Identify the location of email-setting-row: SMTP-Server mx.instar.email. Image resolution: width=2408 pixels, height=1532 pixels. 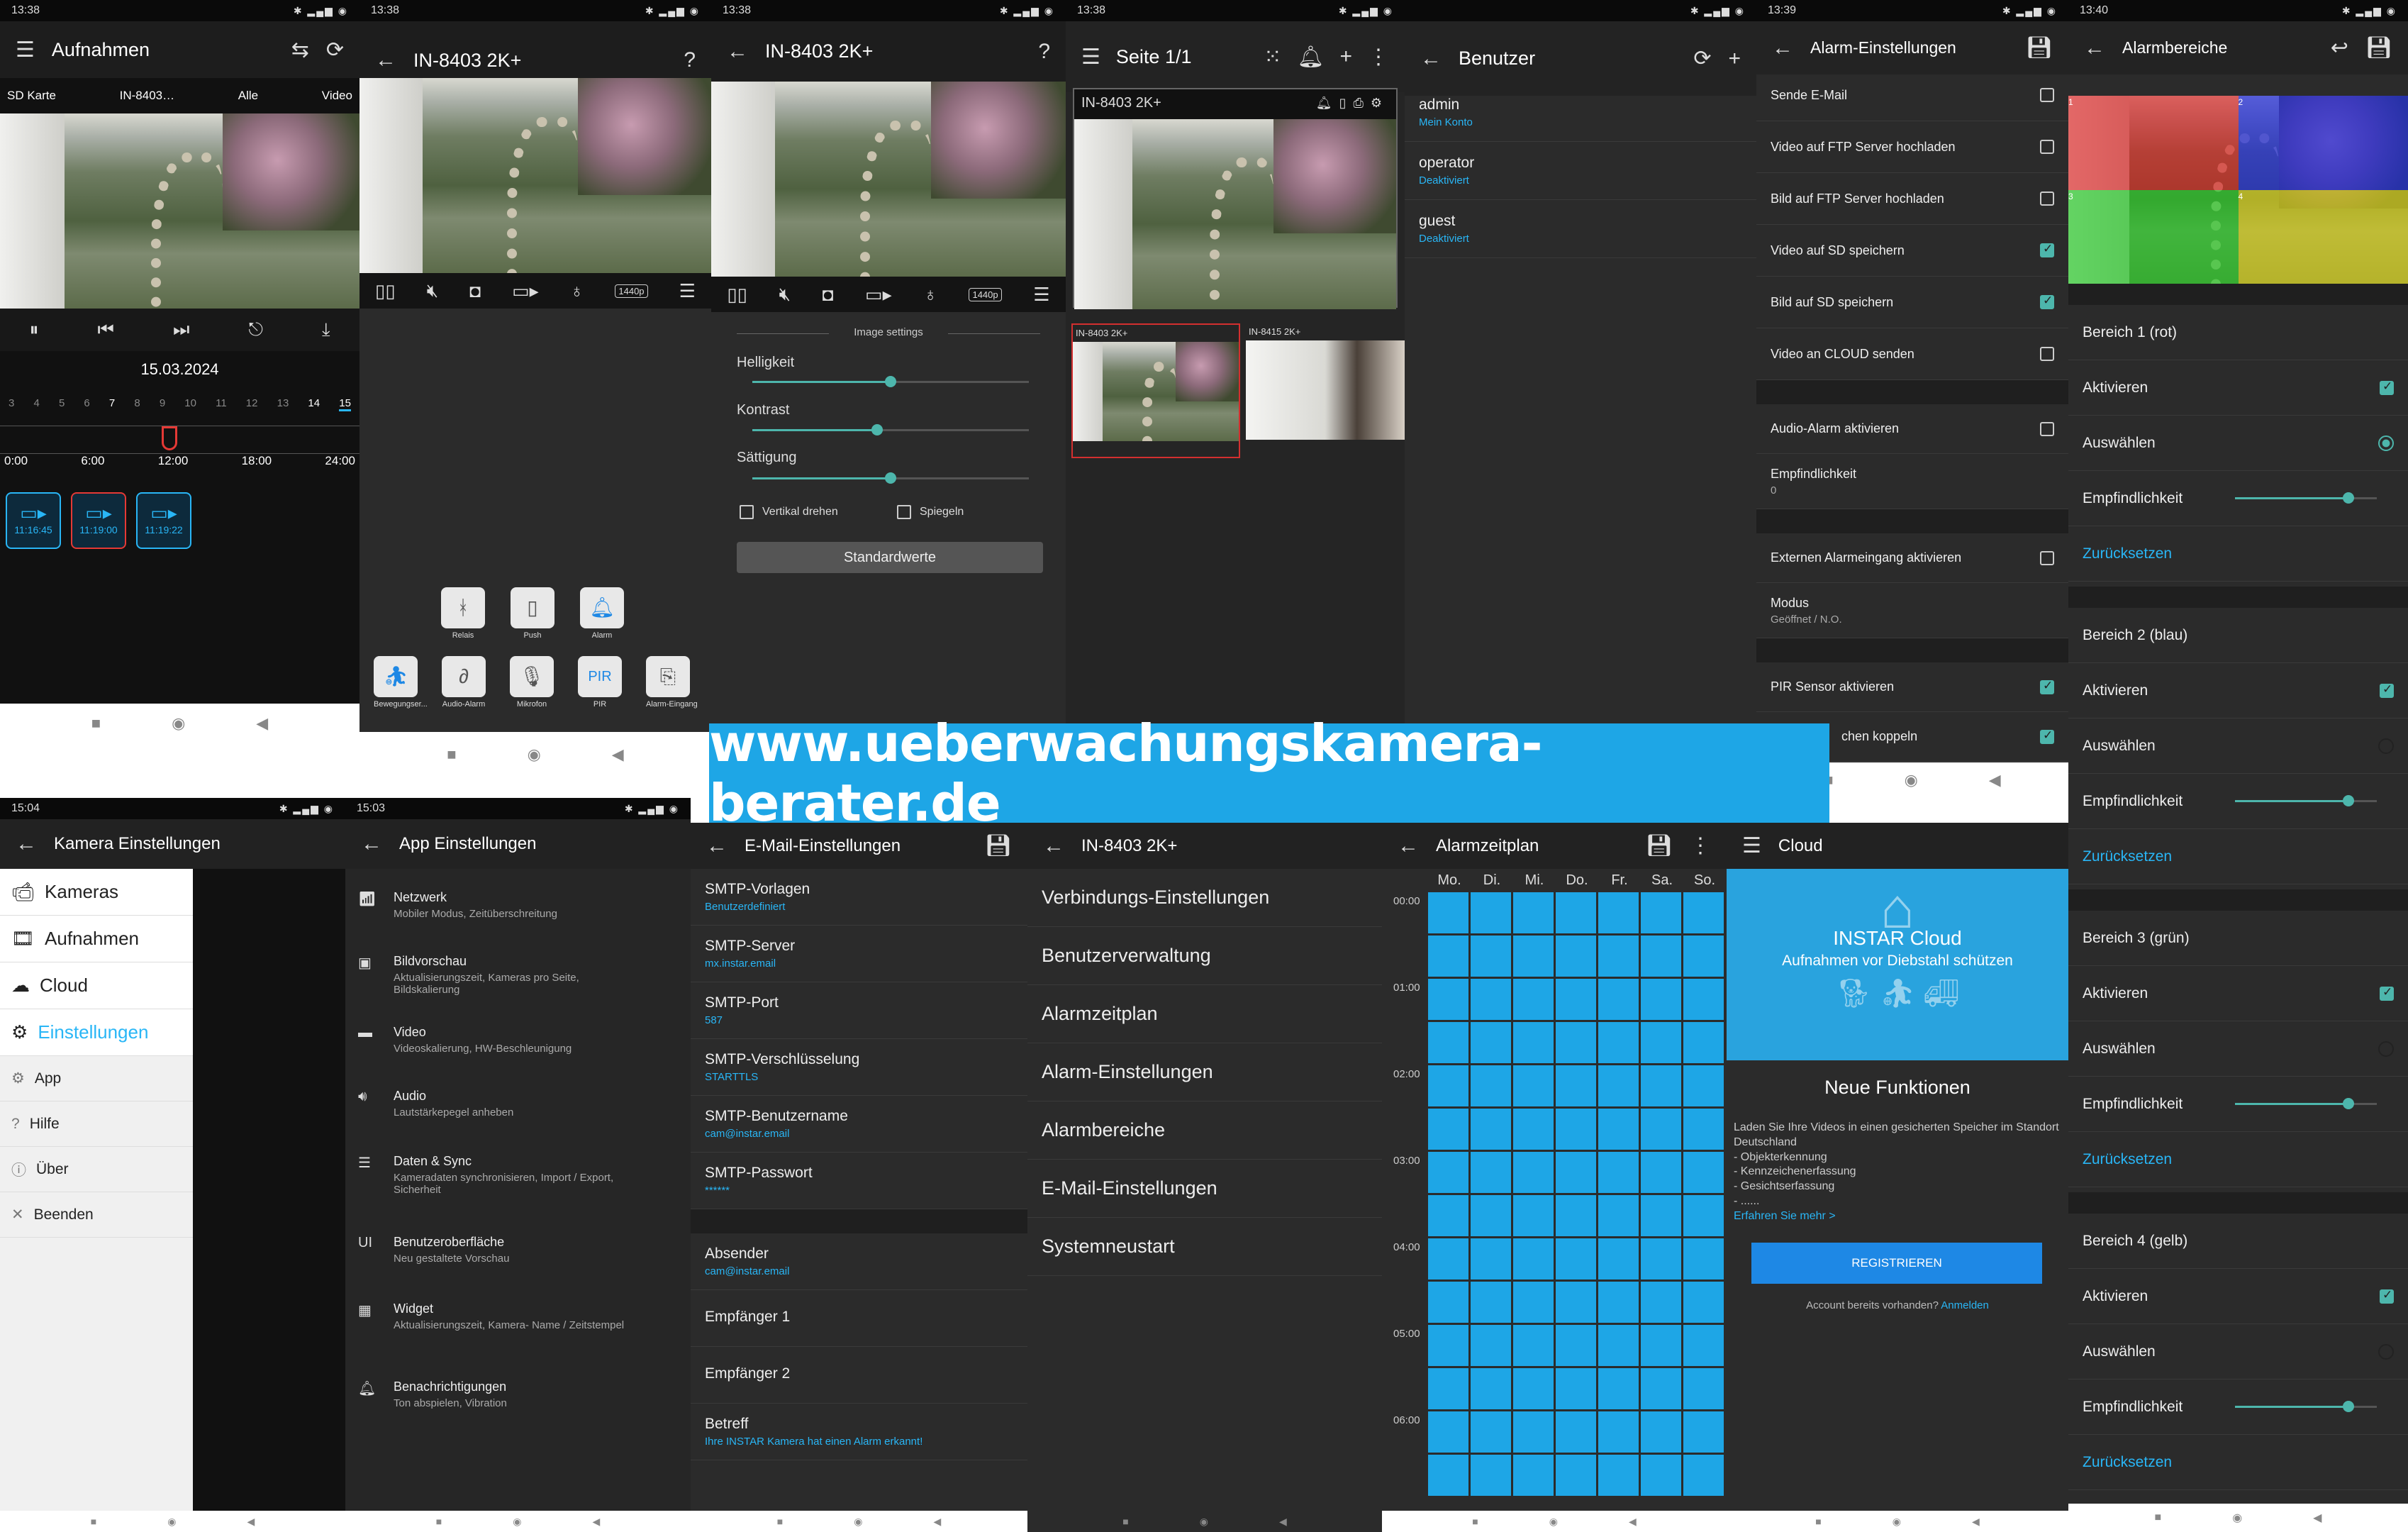
(859, 954).